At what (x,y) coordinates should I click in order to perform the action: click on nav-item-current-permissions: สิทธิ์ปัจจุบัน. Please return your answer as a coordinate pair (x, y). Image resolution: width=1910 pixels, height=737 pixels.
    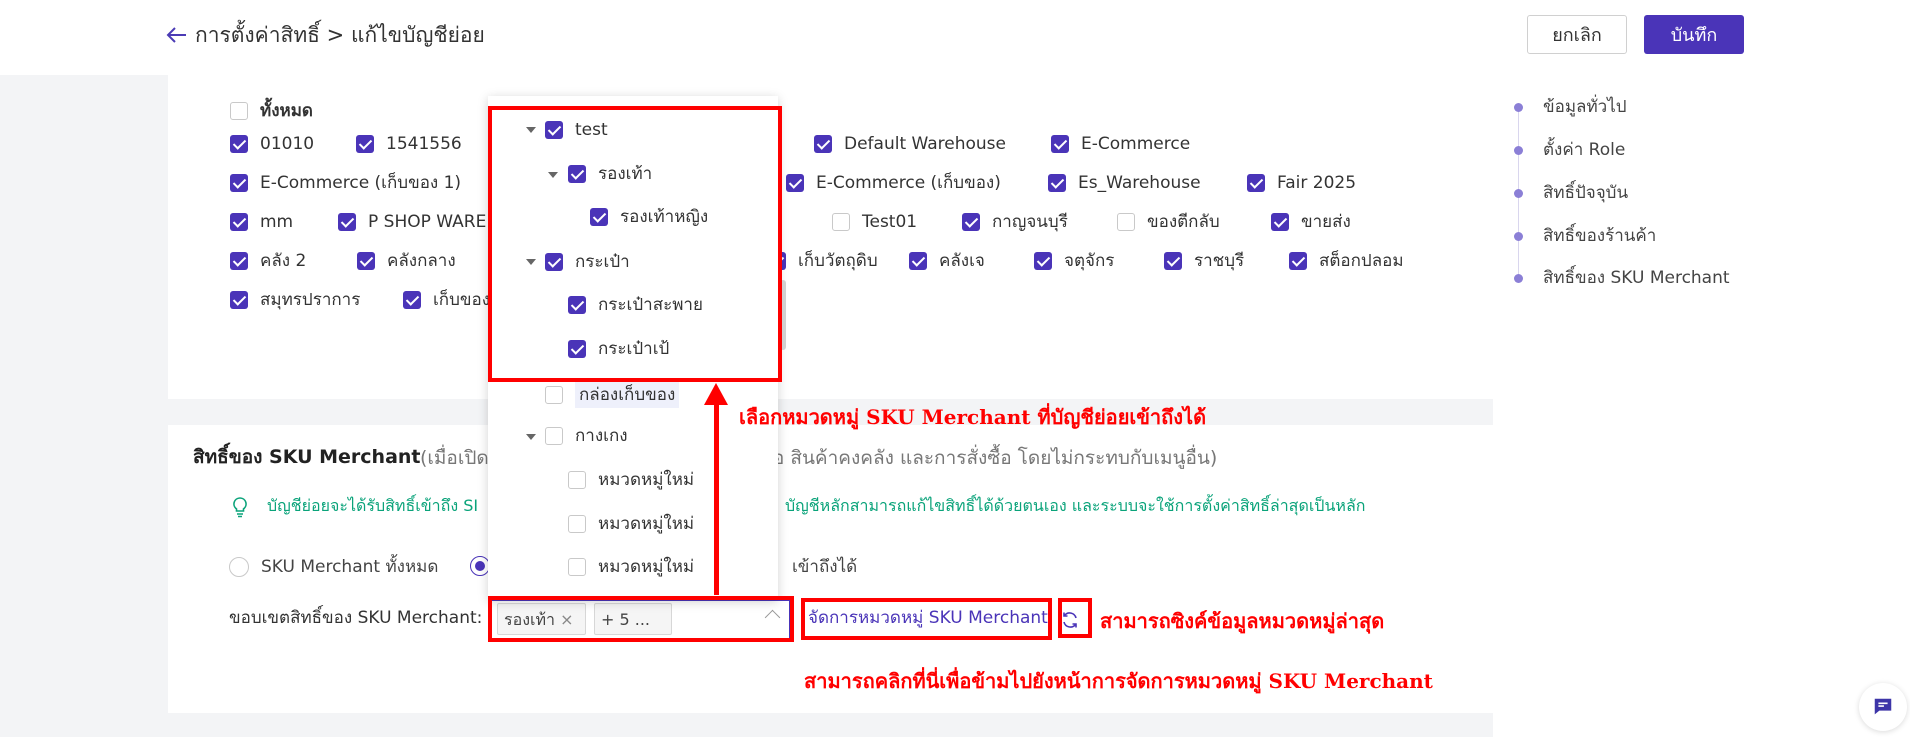
    Looking at the image, I should click on (1585, 193).